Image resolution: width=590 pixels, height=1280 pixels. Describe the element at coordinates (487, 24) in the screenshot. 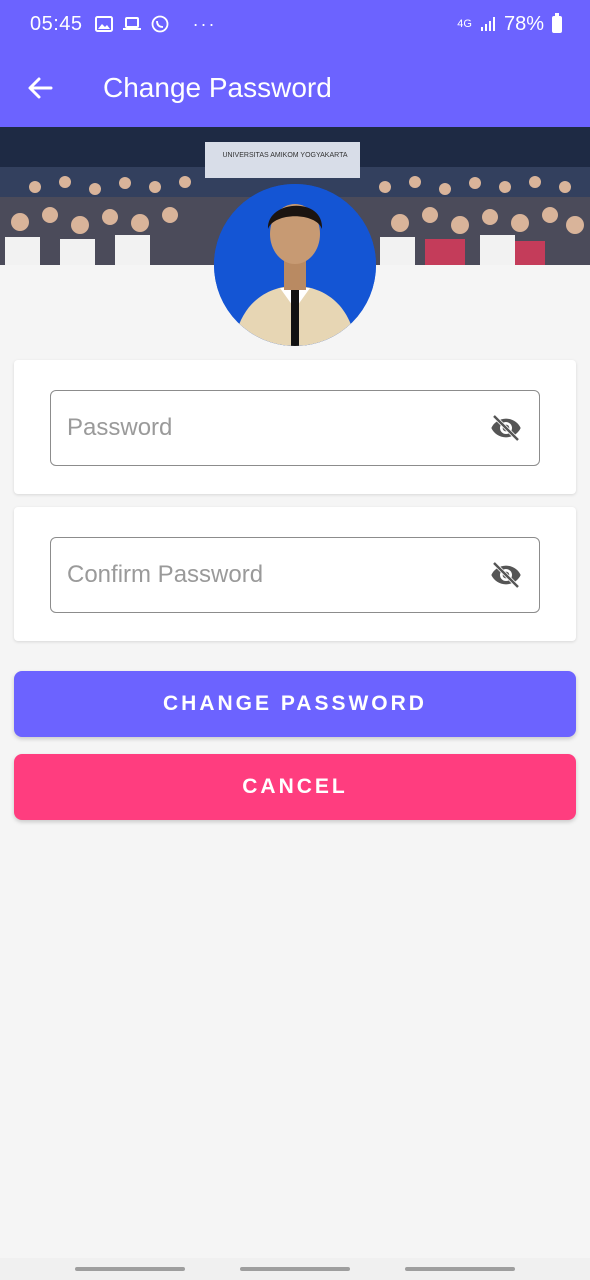

I see `signal-icon` at that location.